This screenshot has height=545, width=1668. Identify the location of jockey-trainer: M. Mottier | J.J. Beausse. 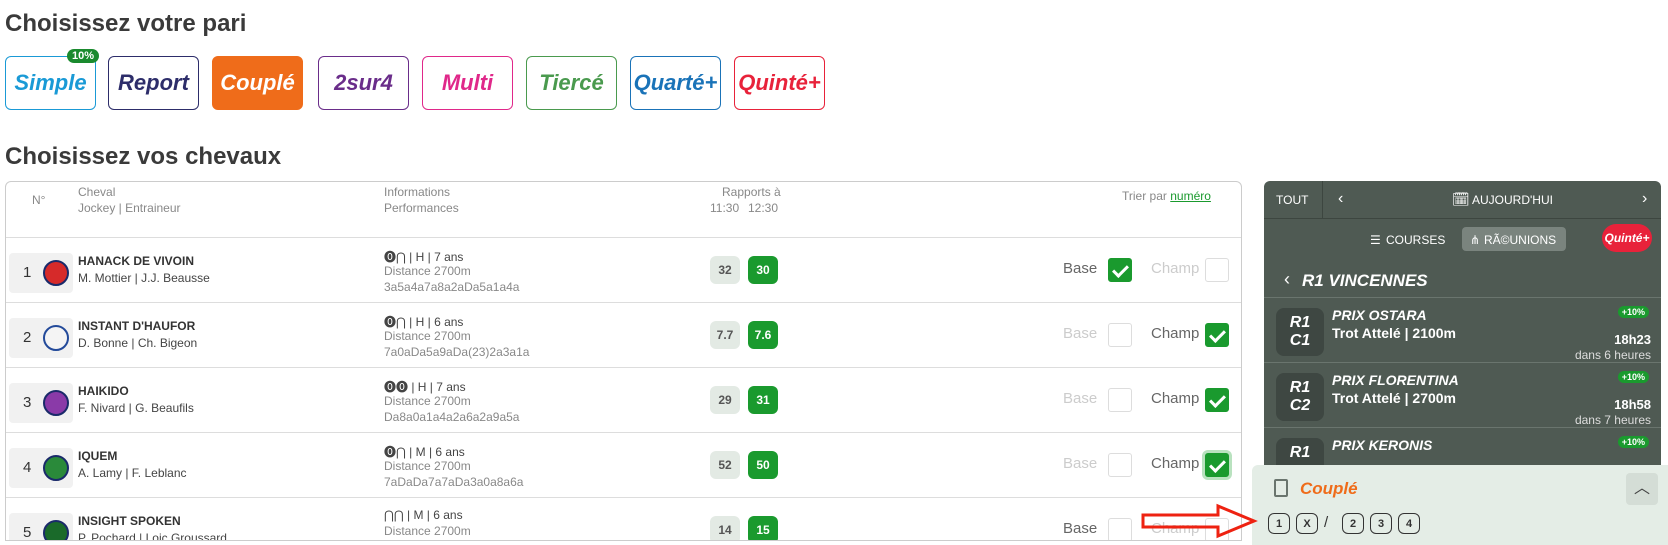
(144, 278).